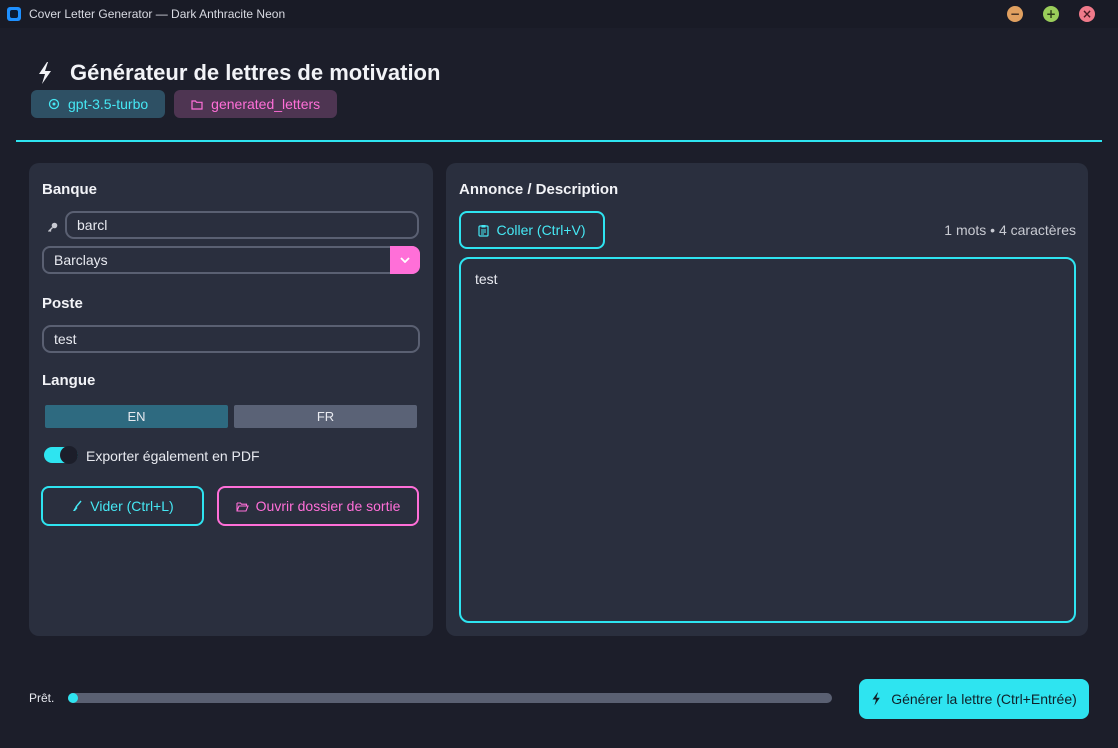  What do you see at coordinates (69, 455) in the screenshot?
I see `toggle-knob` at bounding box center [69, 455].